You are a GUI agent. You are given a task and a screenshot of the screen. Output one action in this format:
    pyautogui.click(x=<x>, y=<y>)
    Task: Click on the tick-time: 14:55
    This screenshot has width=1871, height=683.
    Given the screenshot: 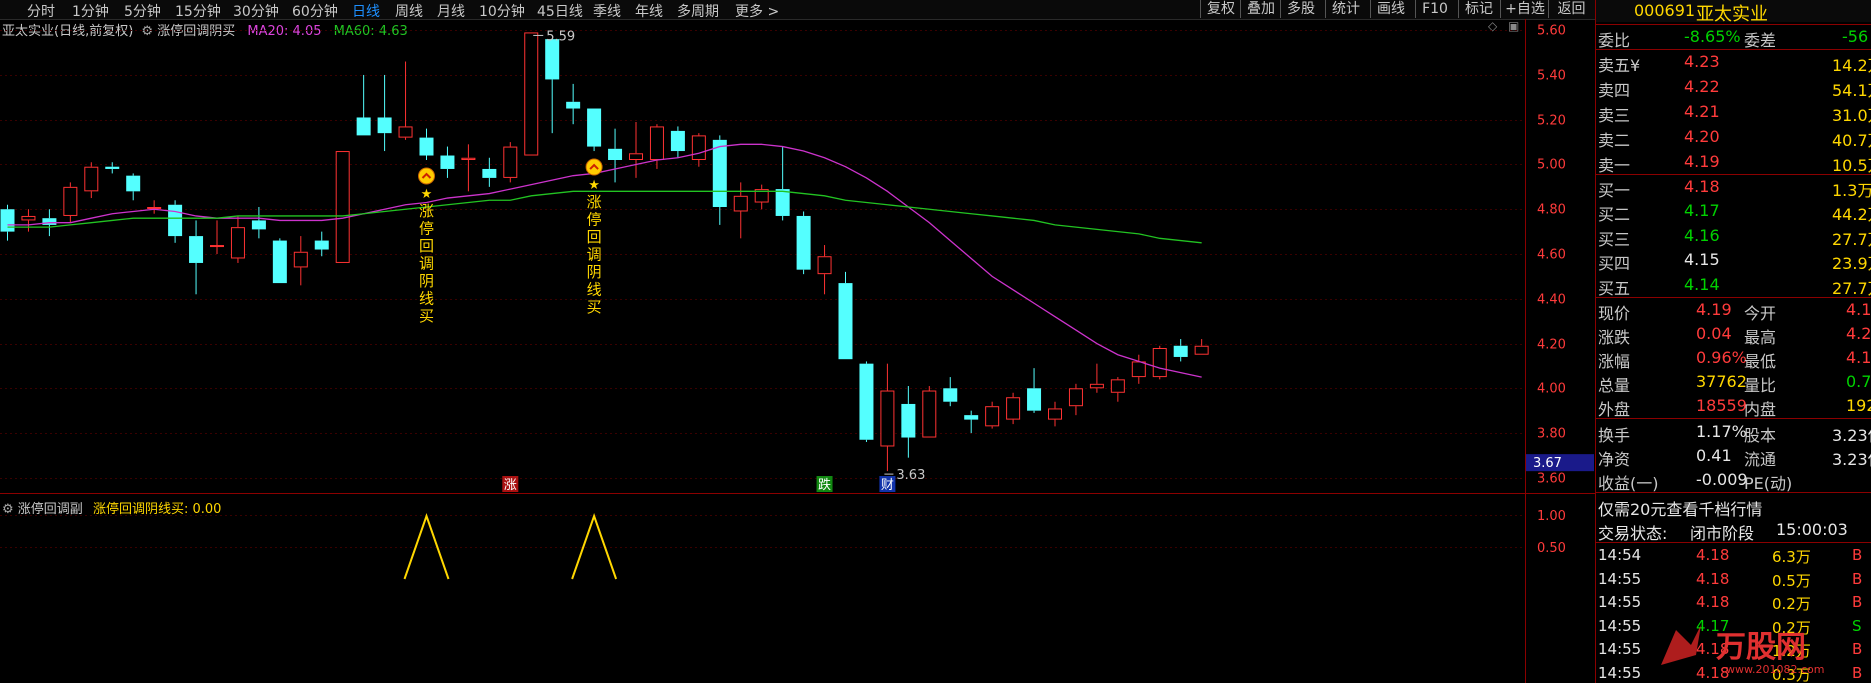 What is the action you would take?
    pyautogui.click(x=1620, y=649)
    